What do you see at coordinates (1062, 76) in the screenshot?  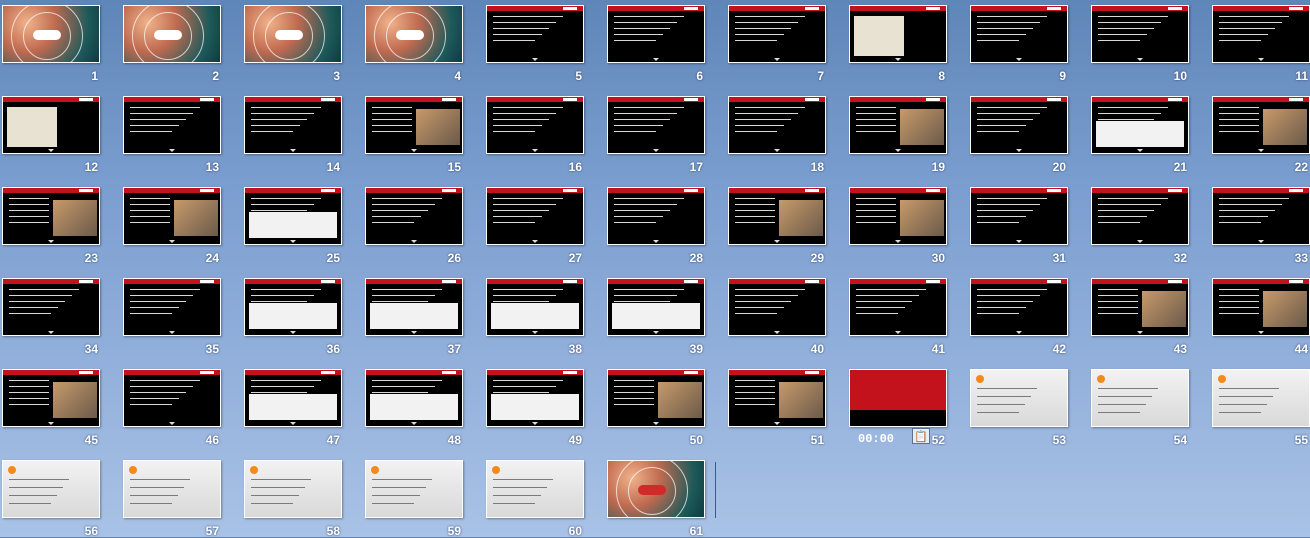 I see `slide-number: 9` at bounding box center [1062, 76].